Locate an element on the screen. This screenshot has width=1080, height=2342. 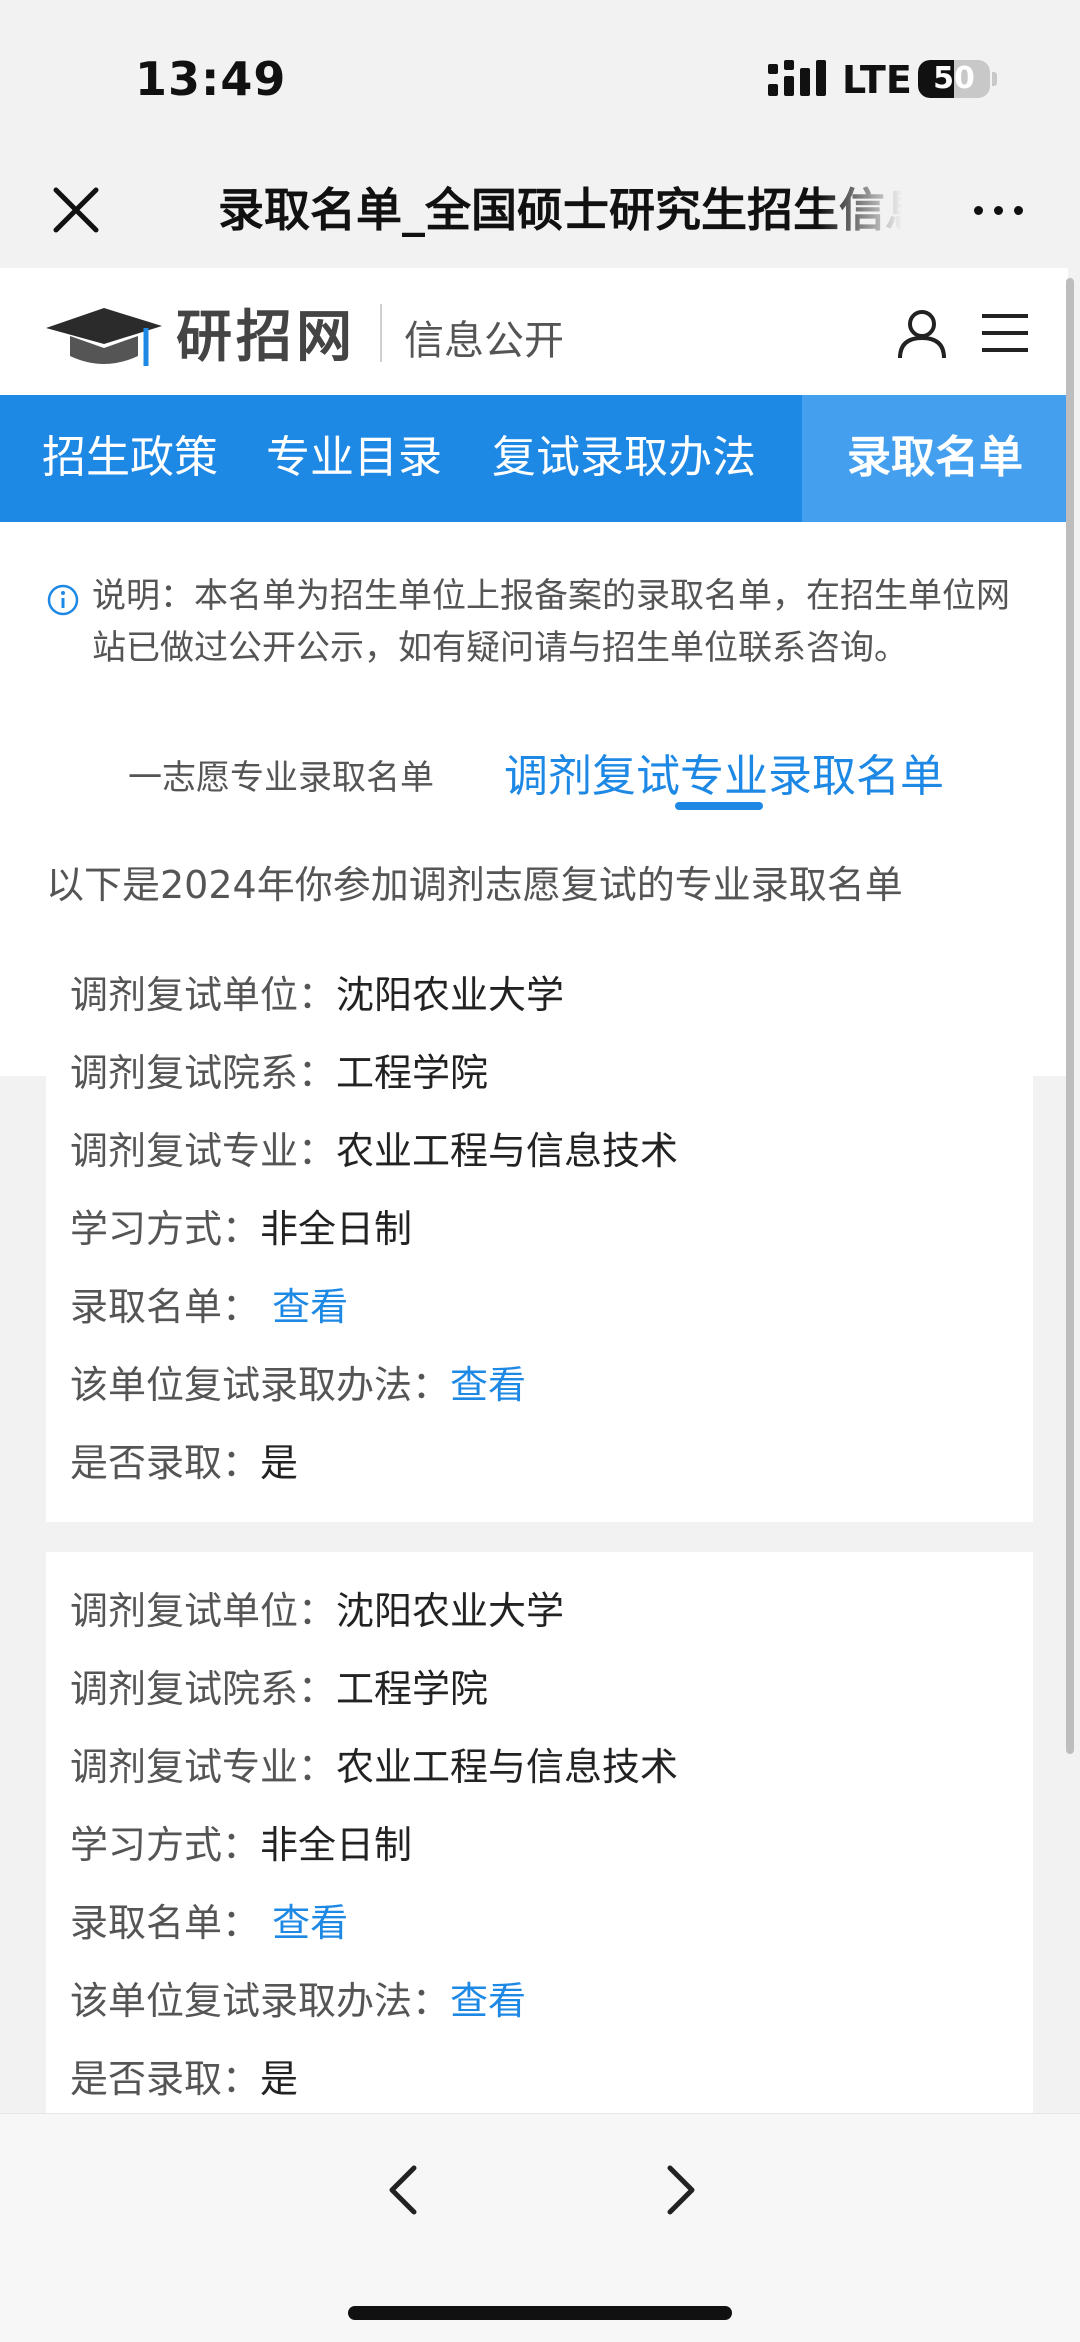
tab-first-choice-list: 一志愿专业录取名单 is located at coordinates (281, 774).